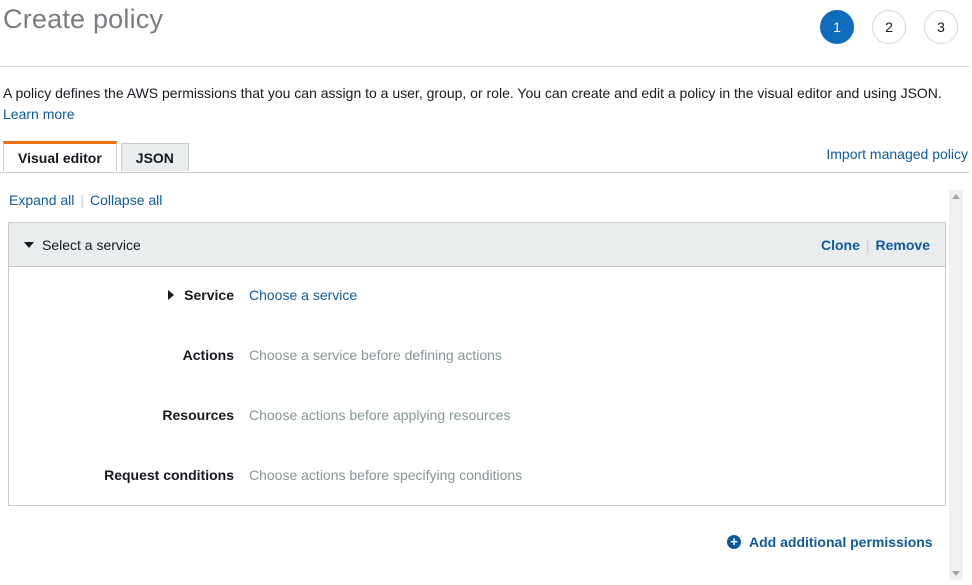 The height and width of the screenshot is (585, 972). Describe the element at coordinates (91, 244) in the screenshot. I see `panel-title: Select a service` at that location.